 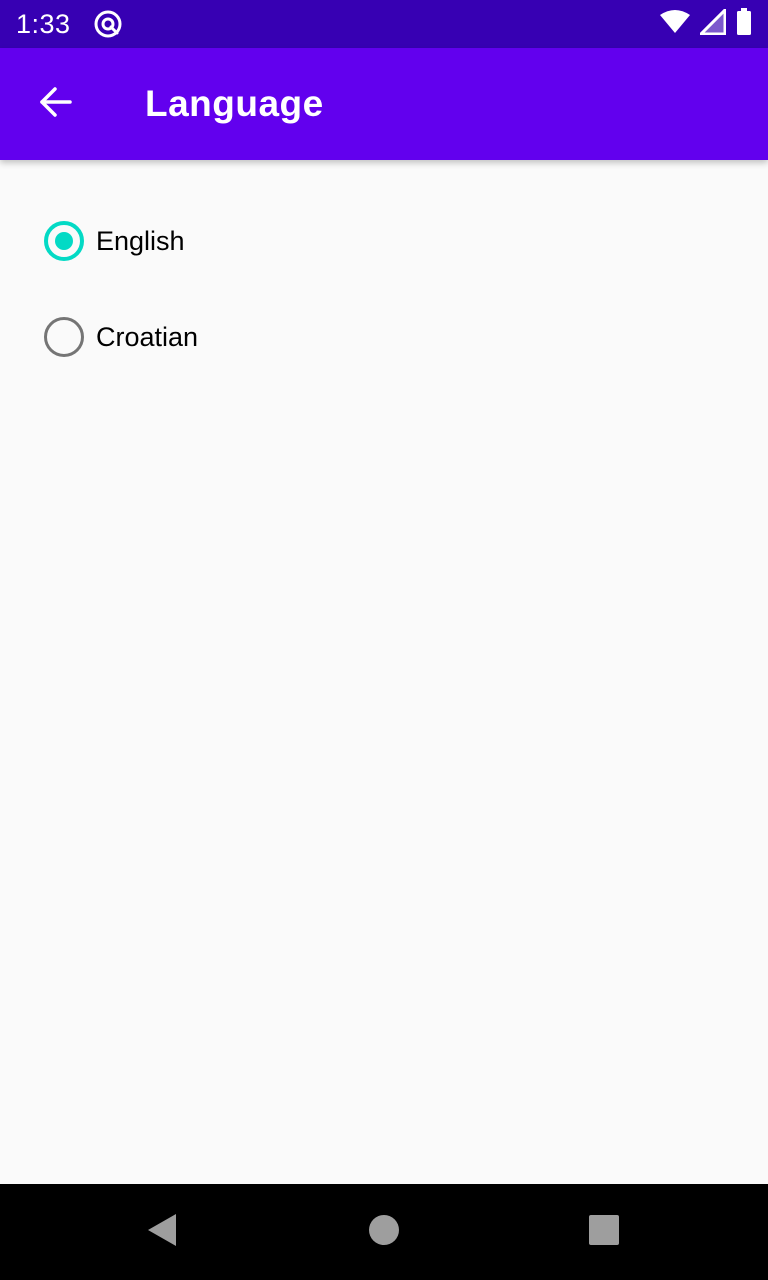 I want to click on system-nav-bar, so click(x=384, y=1232).